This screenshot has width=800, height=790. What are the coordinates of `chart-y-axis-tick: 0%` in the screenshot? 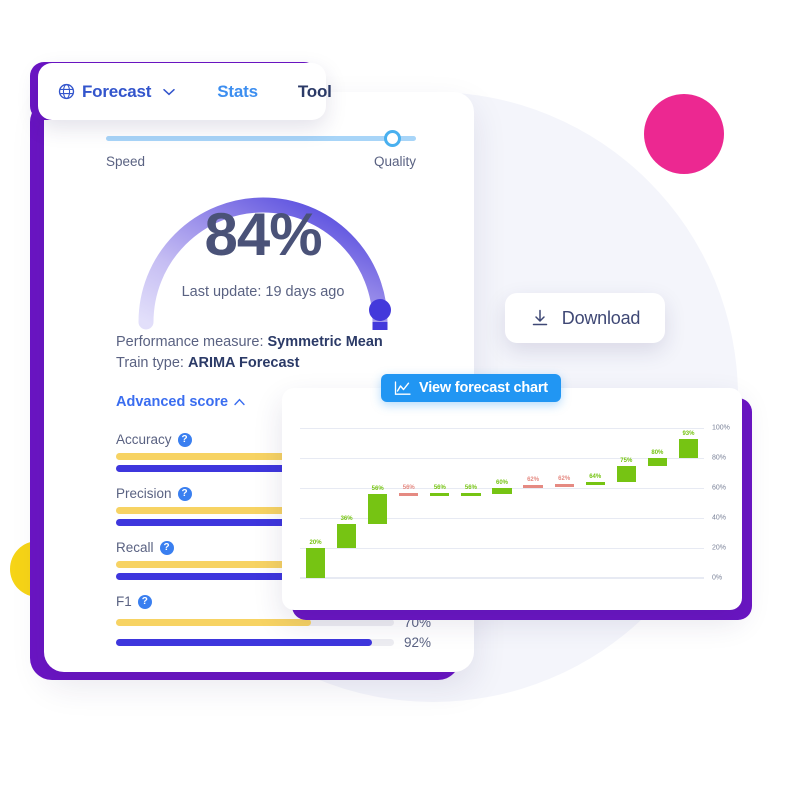 It's located at (717, 578).